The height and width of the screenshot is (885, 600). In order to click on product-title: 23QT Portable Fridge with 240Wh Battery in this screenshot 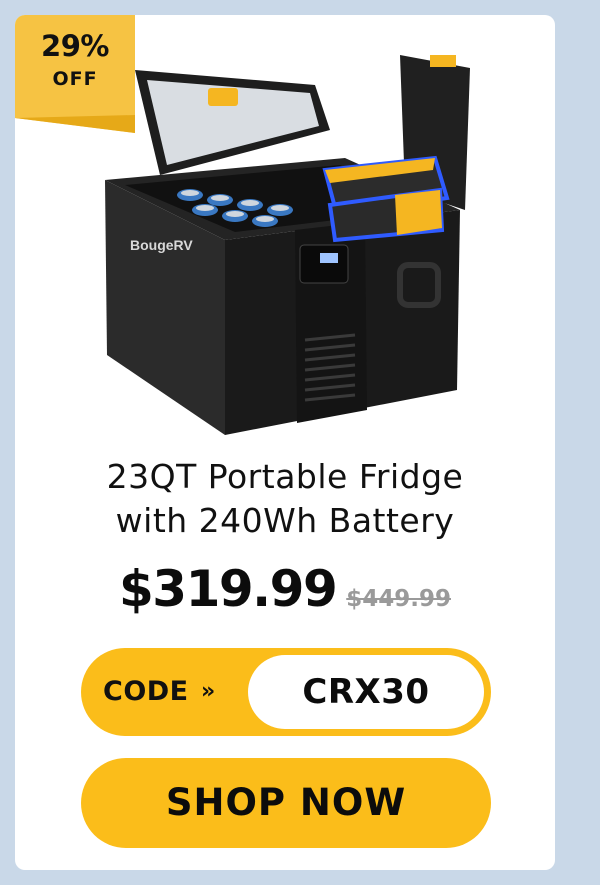, I will do `click(285, 499)`.